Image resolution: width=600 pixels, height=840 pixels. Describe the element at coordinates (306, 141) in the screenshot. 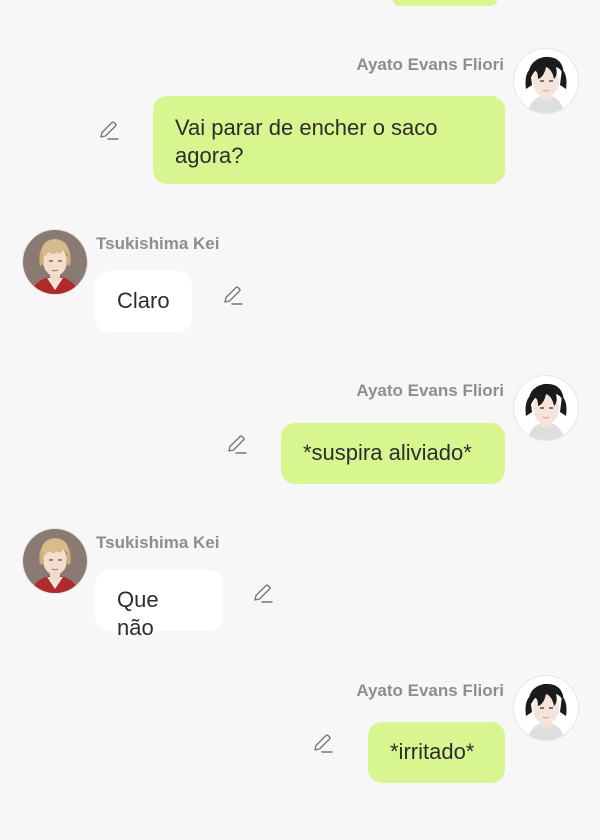

I see `message-text: Vai parar de encher o saco agora?` at that location.